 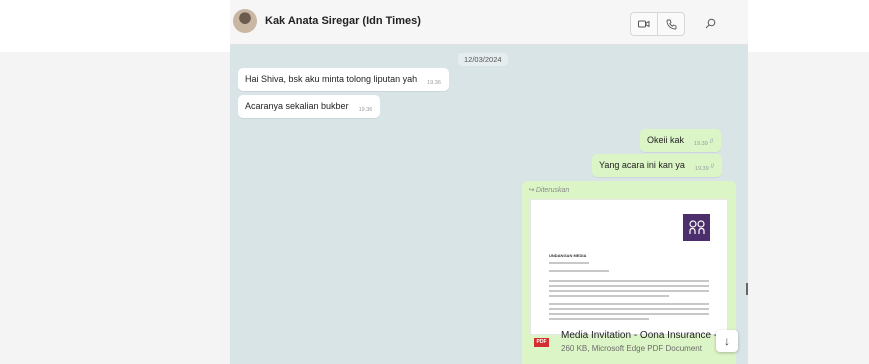 I want to click on message-incoming: Acaranya sekalian bukber 19.36, so click(x=309, y=106).